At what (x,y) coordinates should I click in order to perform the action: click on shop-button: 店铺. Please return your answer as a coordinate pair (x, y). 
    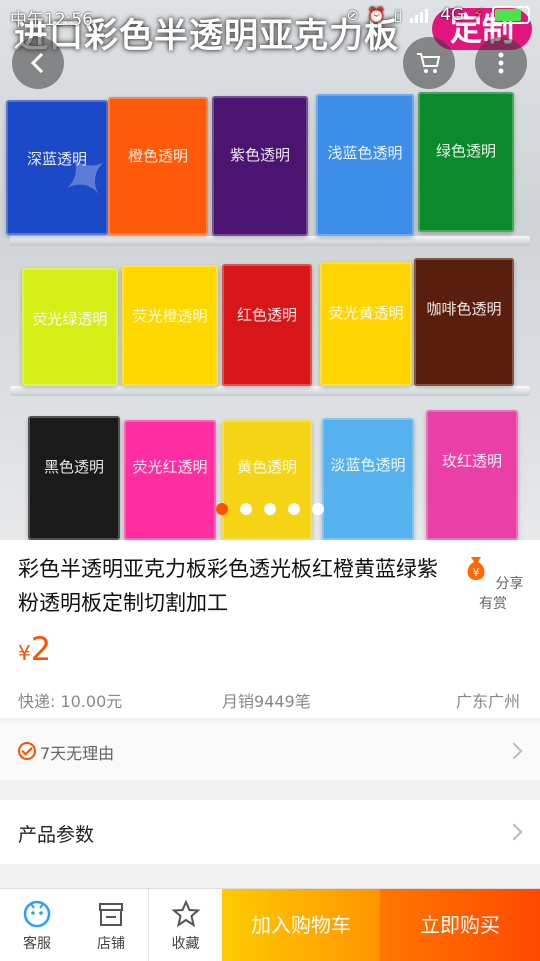
    Looking at the image, I should click on (111, 925).